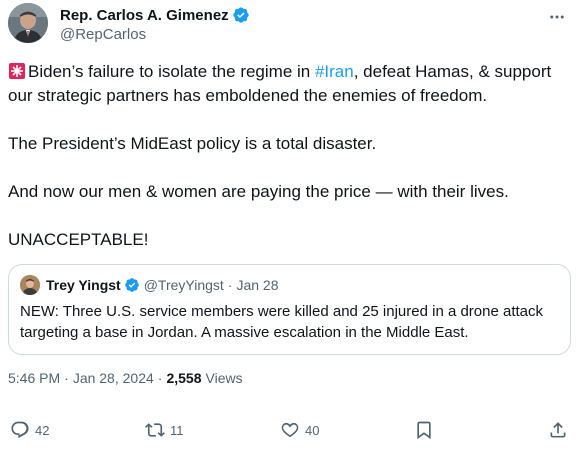  I want to click on bookmark-button, so click(424, 430).